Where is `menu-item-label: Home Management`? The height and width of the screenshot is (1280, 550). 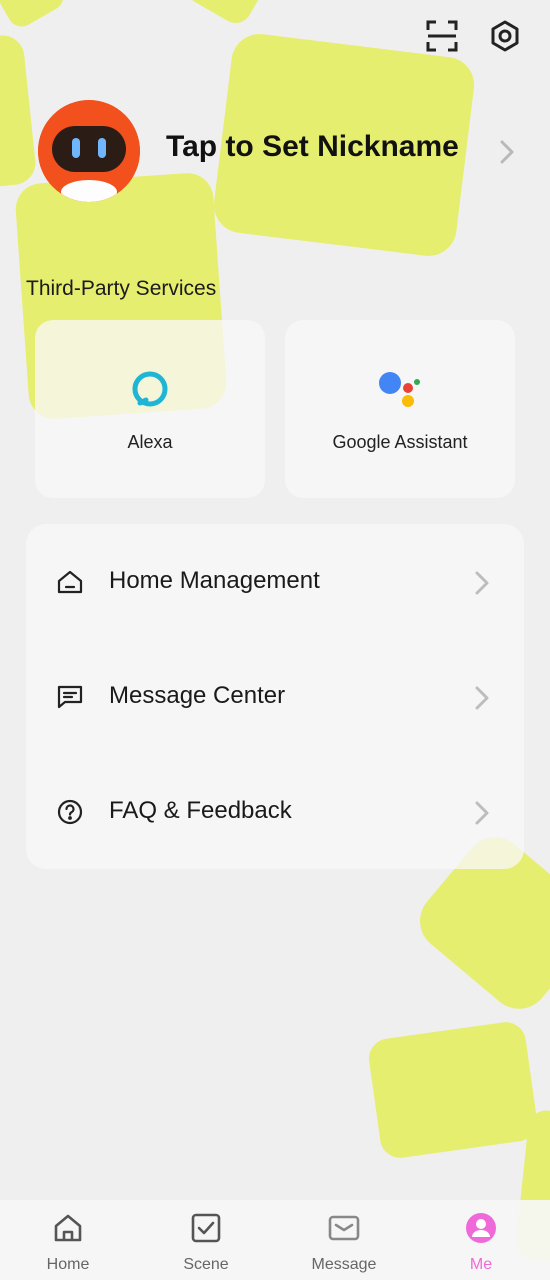
menu-item-label: Home Management is located at coordinates (214, 580).